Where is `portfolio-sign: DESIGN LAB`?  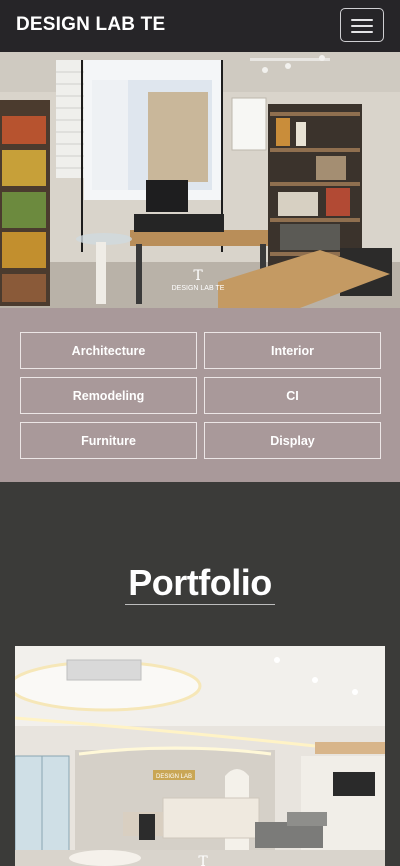 portfolio-sign: DESIGN LAB is located at coordinates (174, 777).